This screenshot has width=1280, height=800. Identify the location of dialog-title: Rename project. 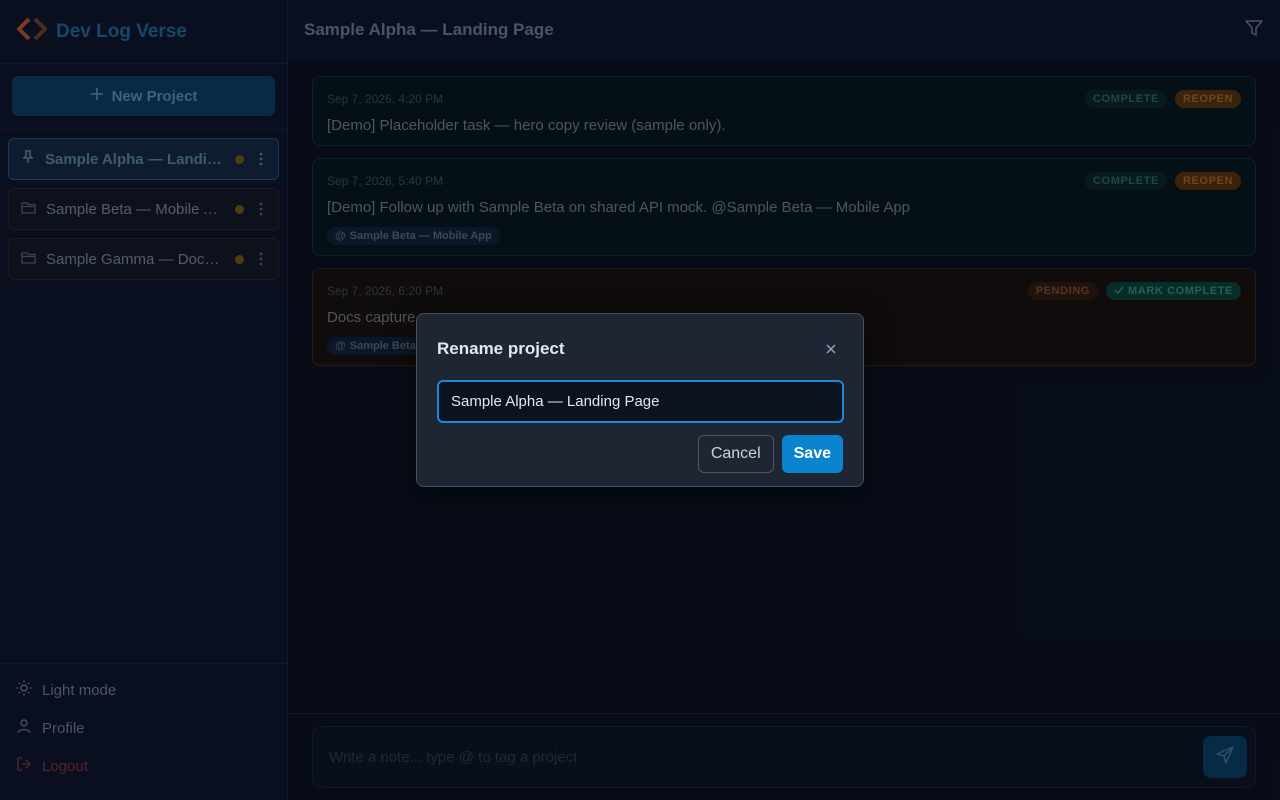
(501, 348).